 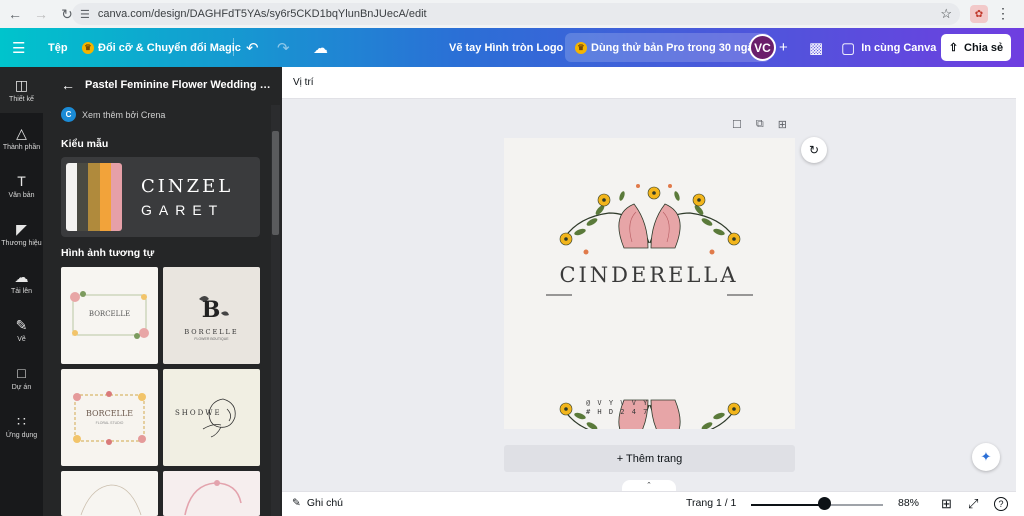 I want to click on fullscreen-icon: ⤢, so click(x=973, y=504).